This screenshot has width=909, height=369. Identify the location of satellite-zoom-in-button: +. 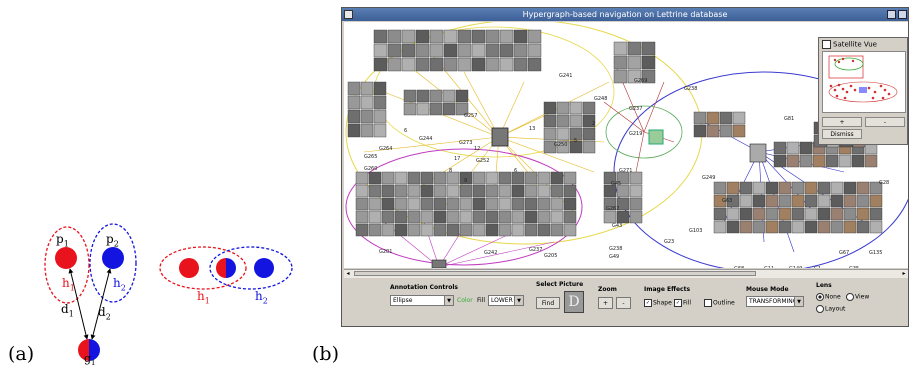
(842, 122).